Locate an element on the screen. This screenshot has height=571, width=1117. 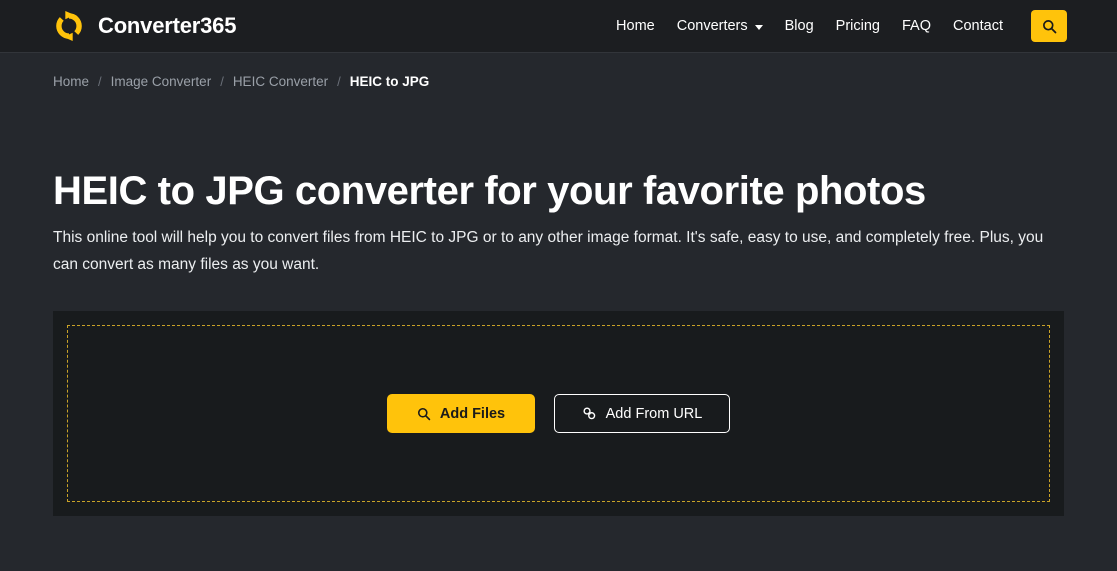
nav-label: Blog is located at coordinates (799, 26).